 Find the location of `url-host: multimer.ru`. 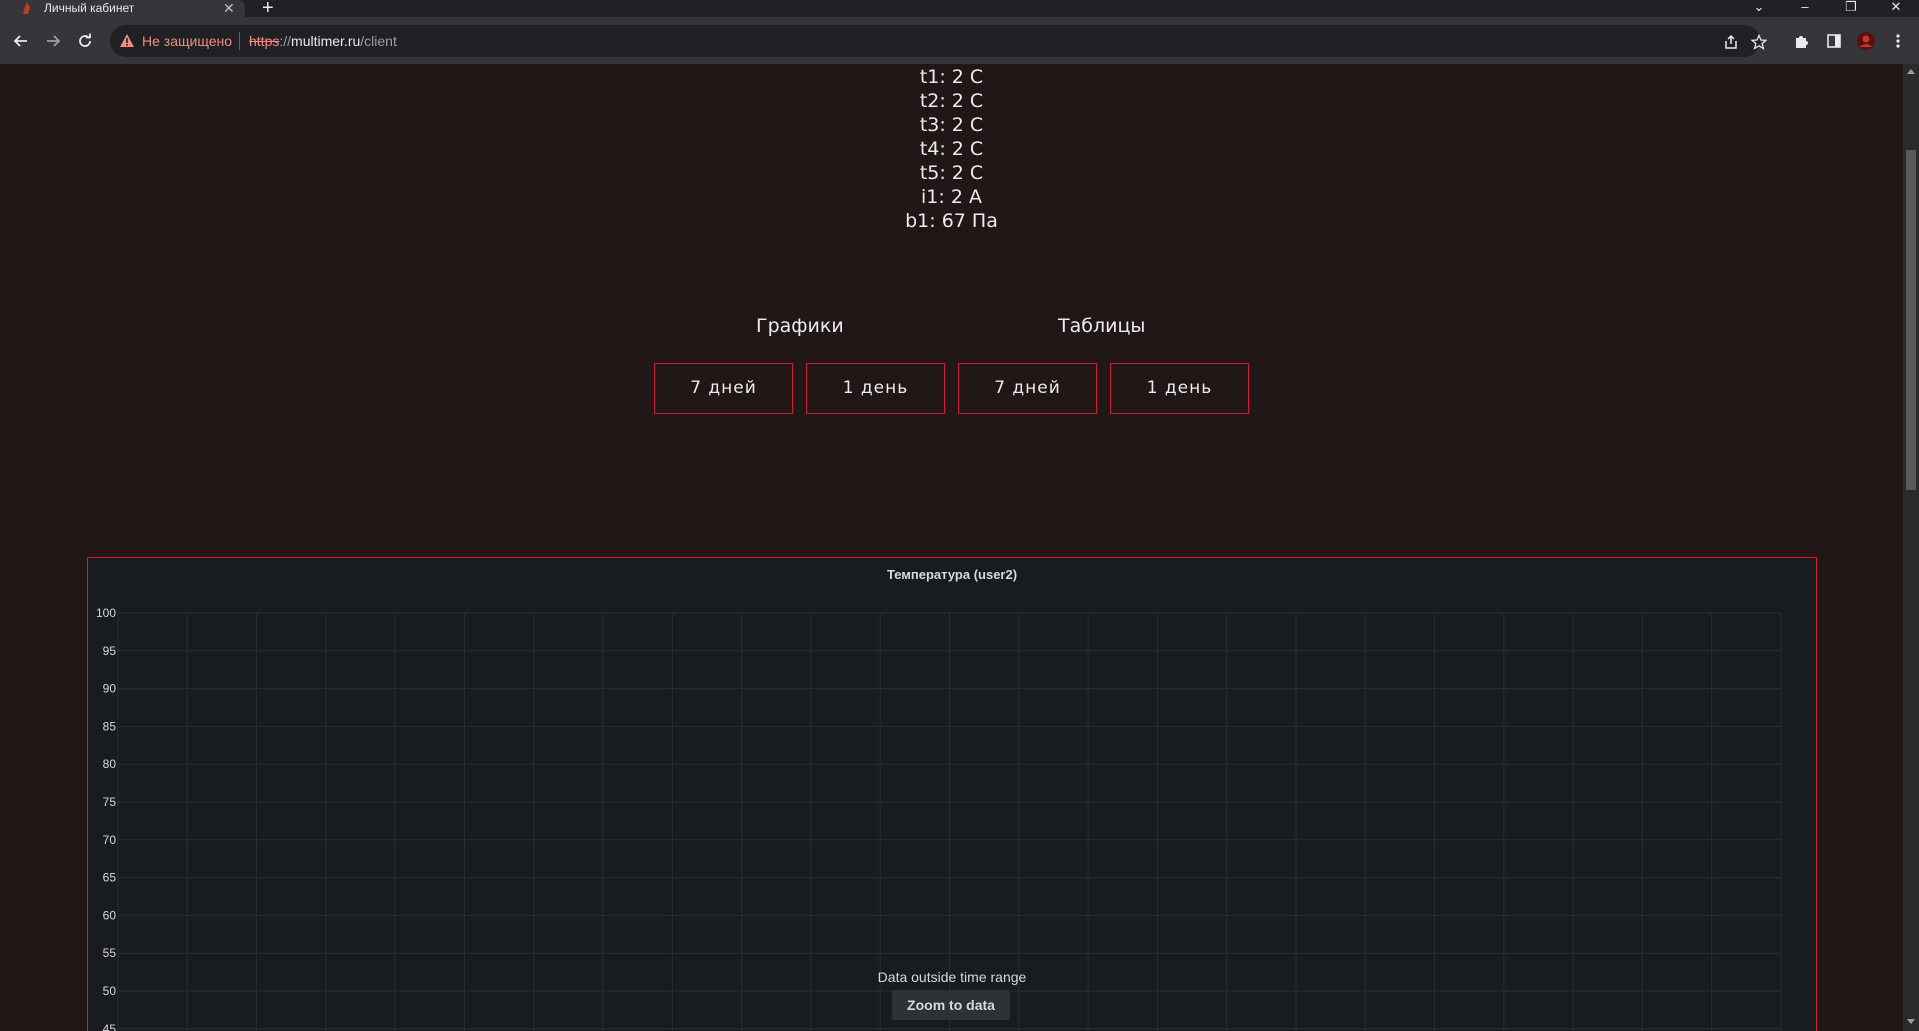

url-host: multimer.ru is located at coordinates (326, 41).